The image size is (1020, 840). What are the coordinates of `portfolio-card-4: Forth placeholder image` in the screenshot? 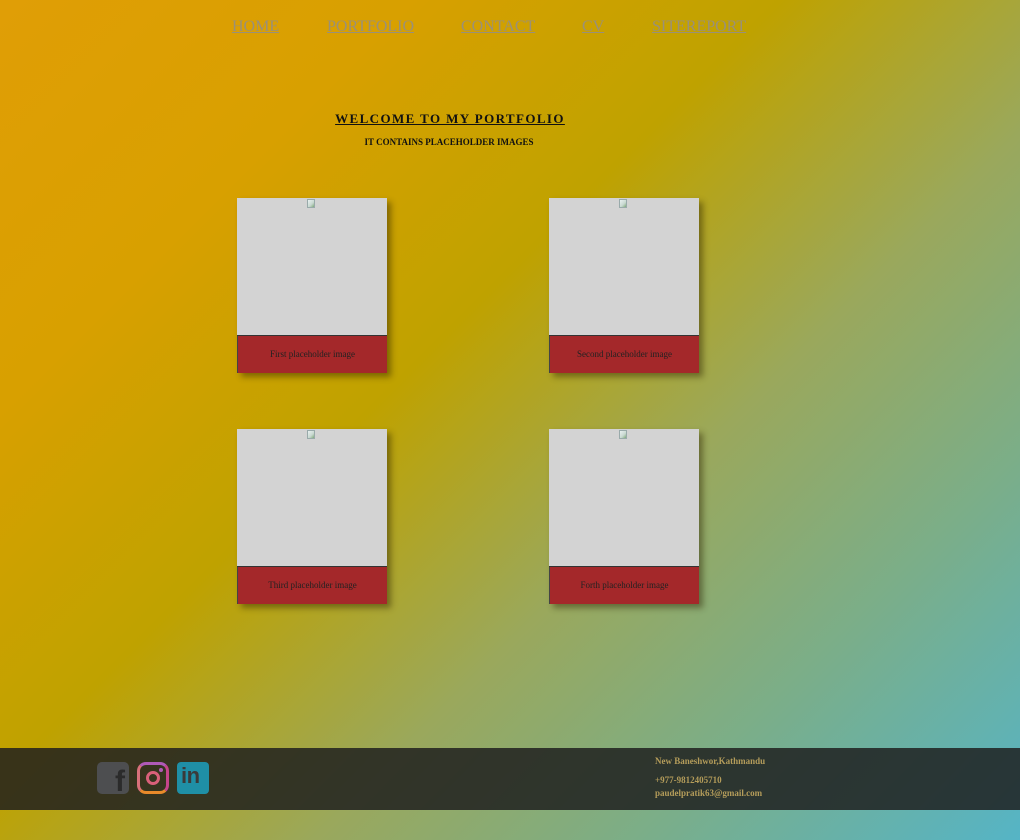 It's located at (624, 516).